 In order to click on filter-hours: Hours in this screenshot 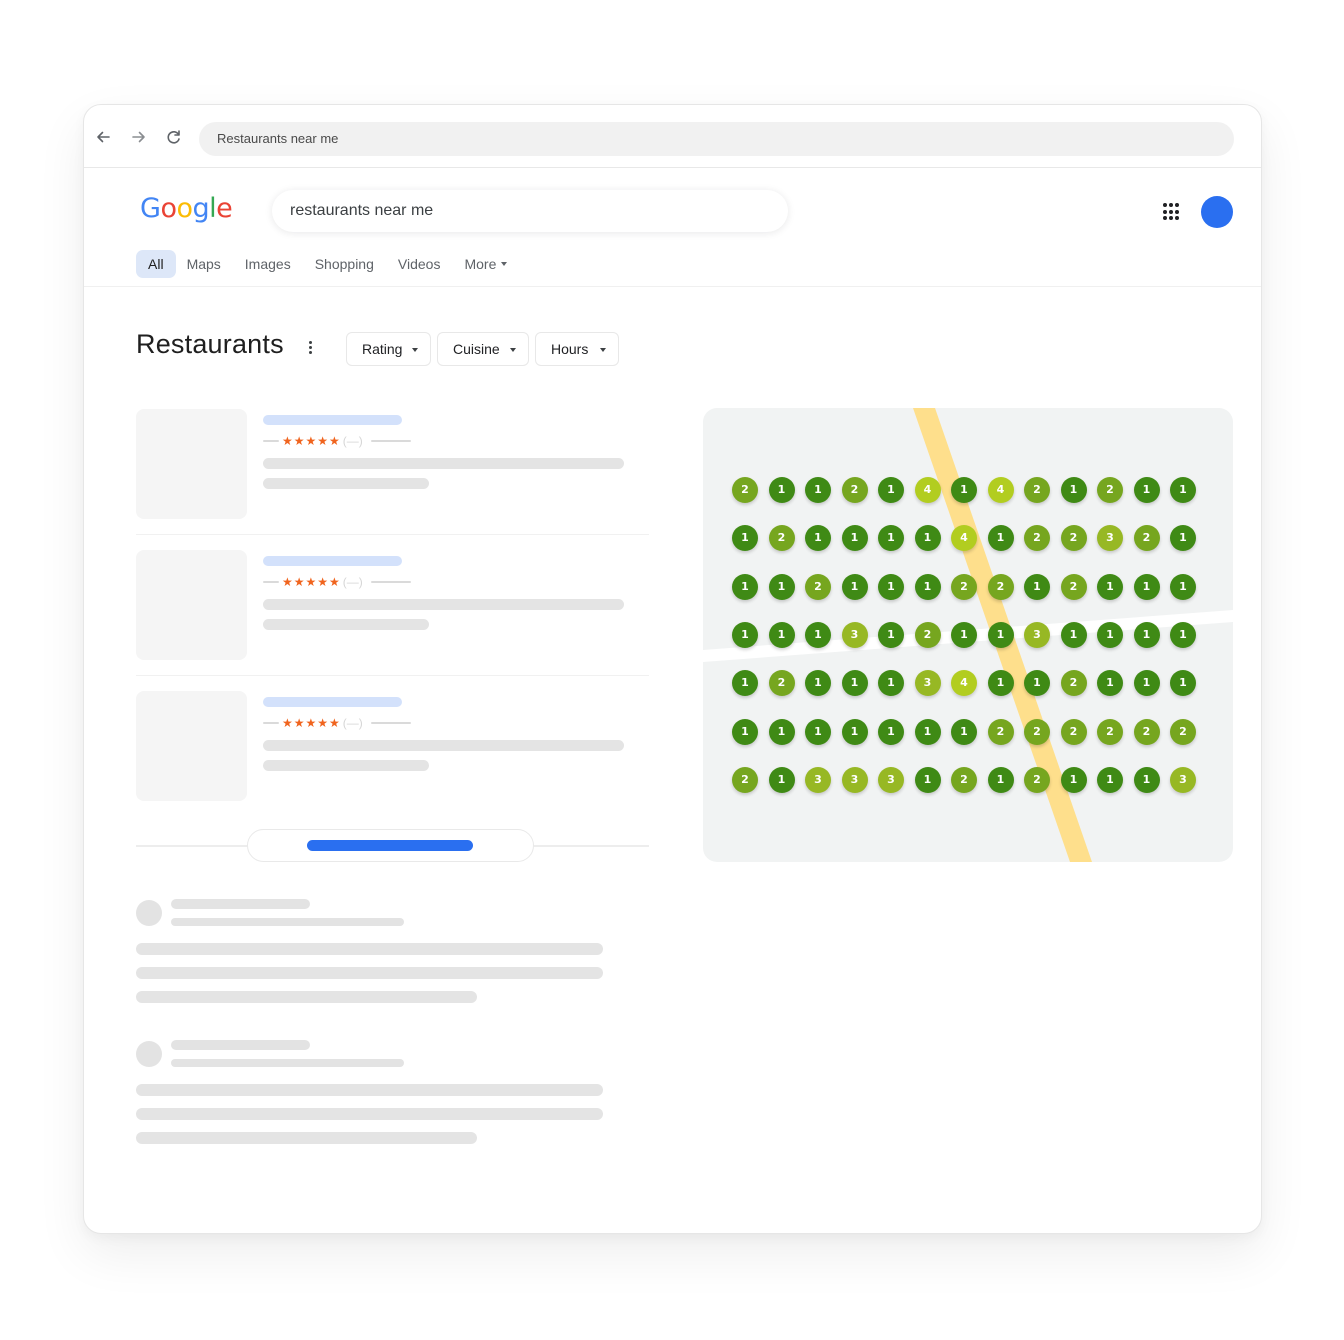, I will do `click(577, 349)`.